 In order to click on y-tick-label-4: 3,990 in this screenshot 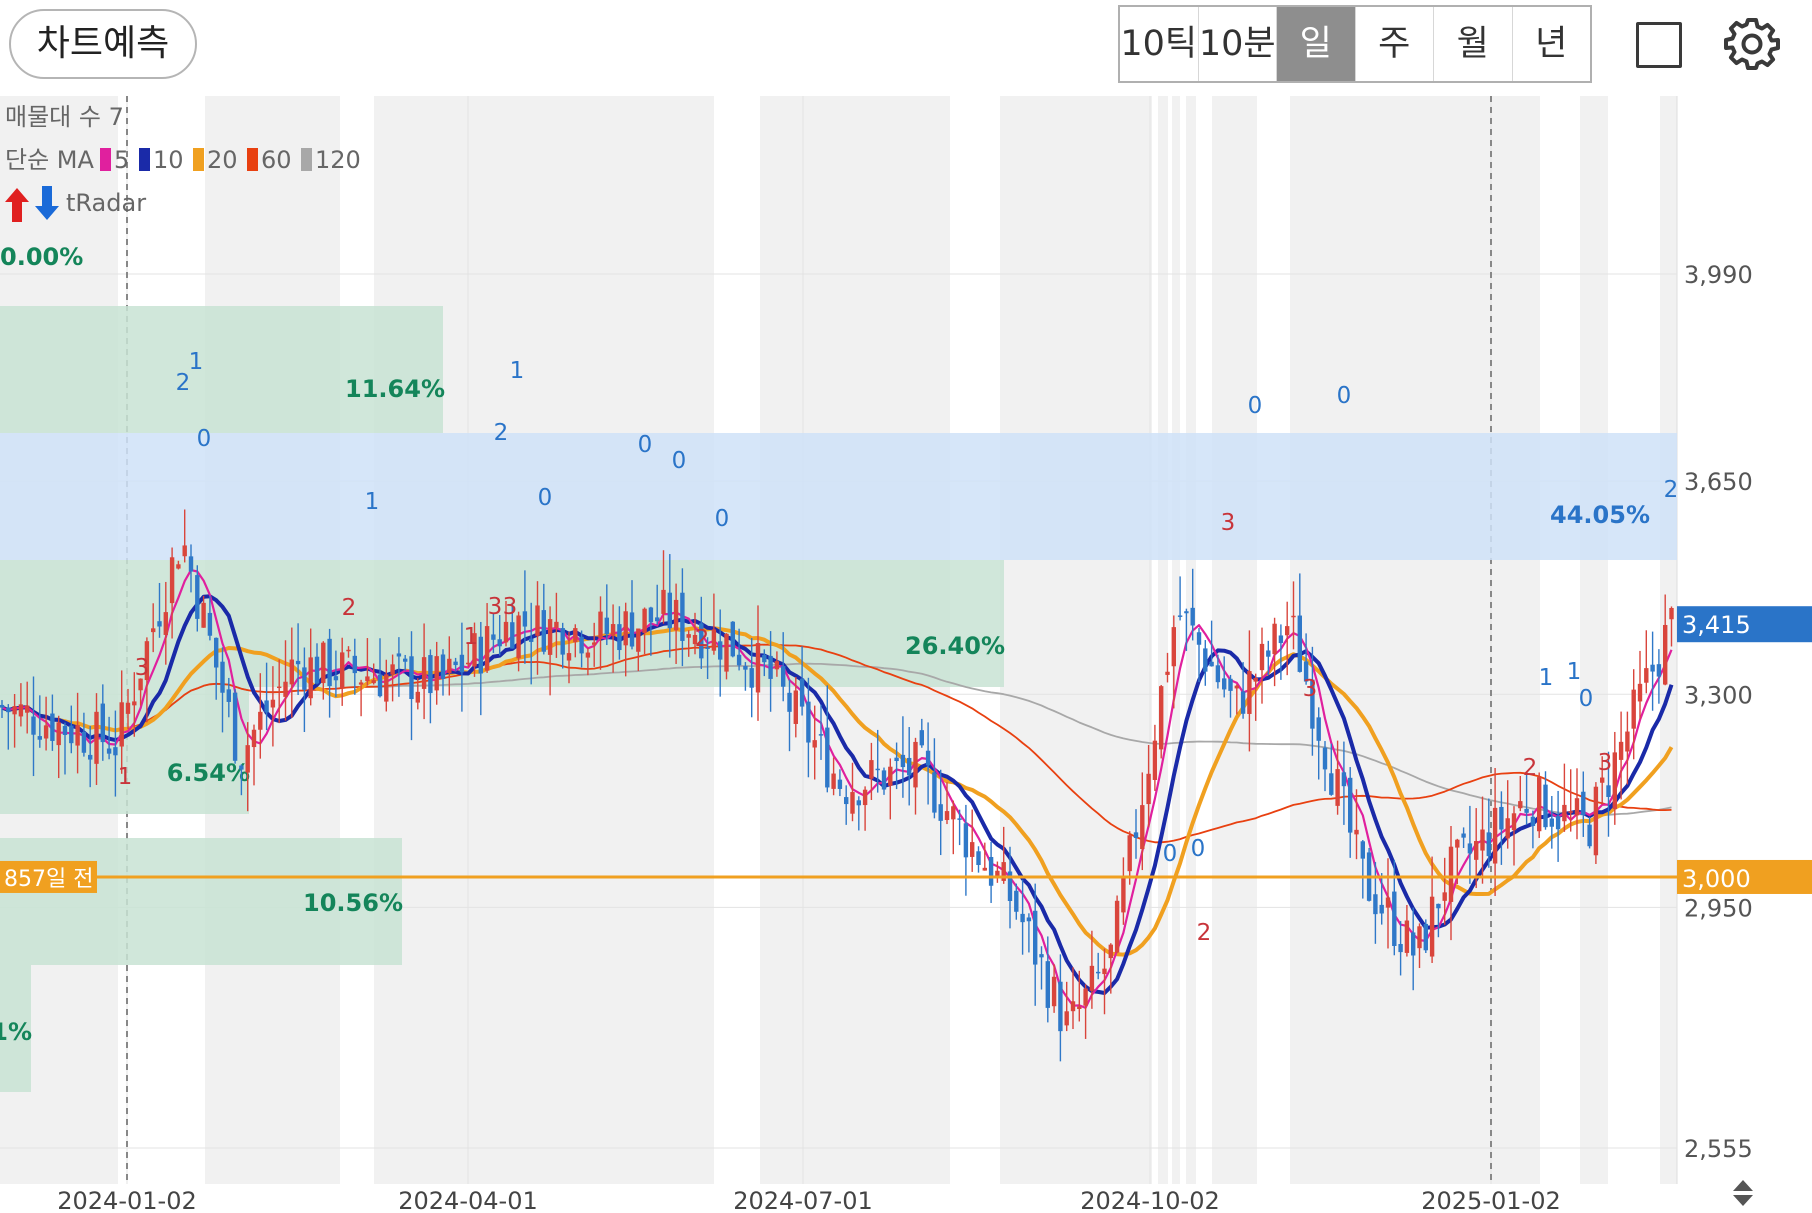, I will do `click(1718, 275)`.